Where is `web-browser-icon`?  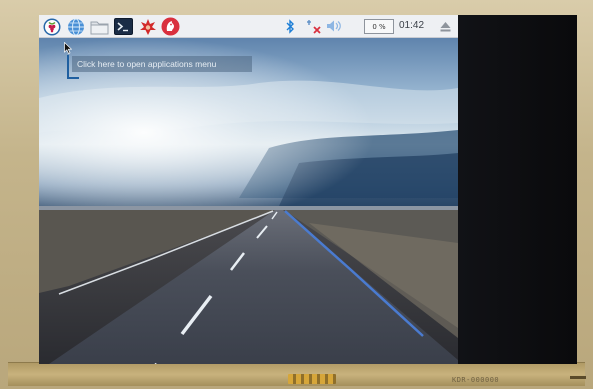
web-browser-icon is located at coordinates (76, 26).